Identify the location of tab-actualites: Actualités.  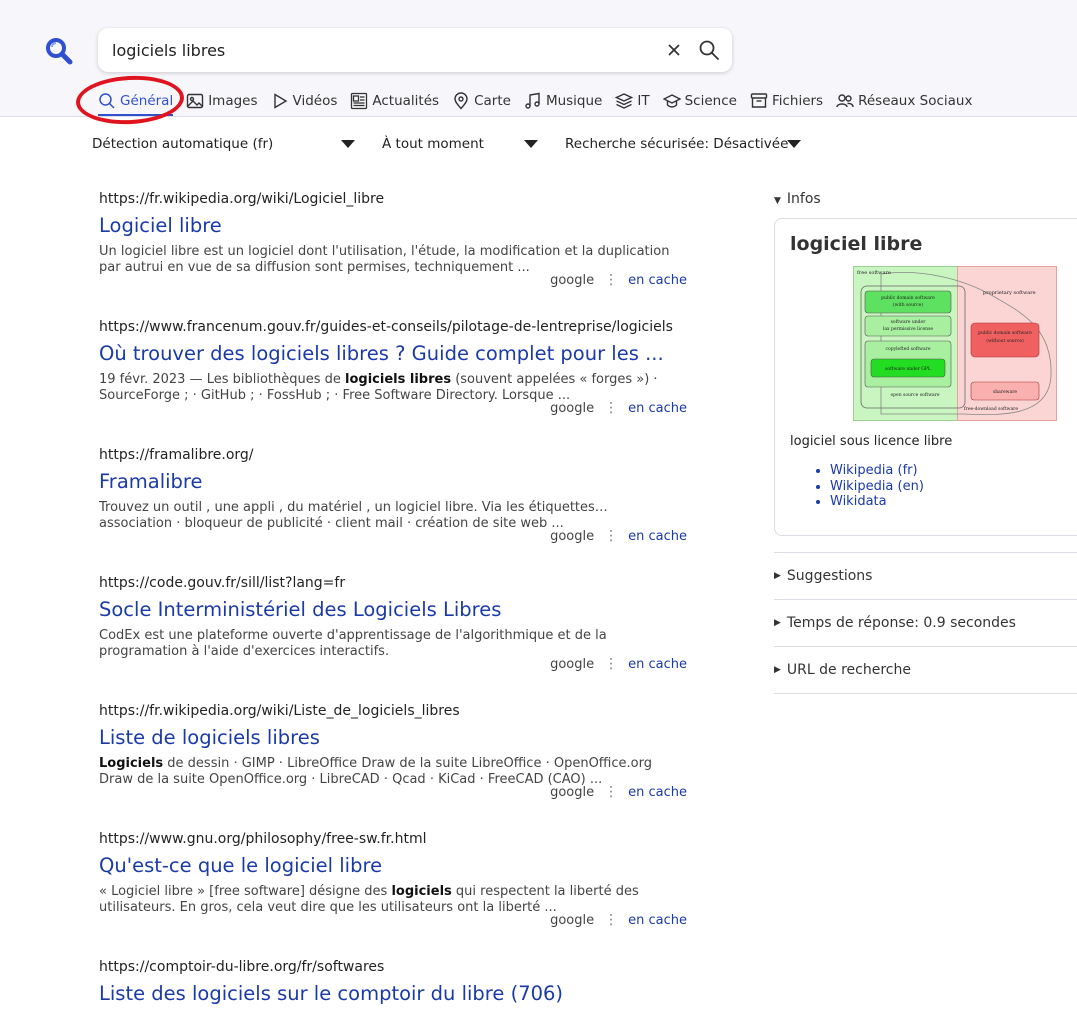
(394, 101).